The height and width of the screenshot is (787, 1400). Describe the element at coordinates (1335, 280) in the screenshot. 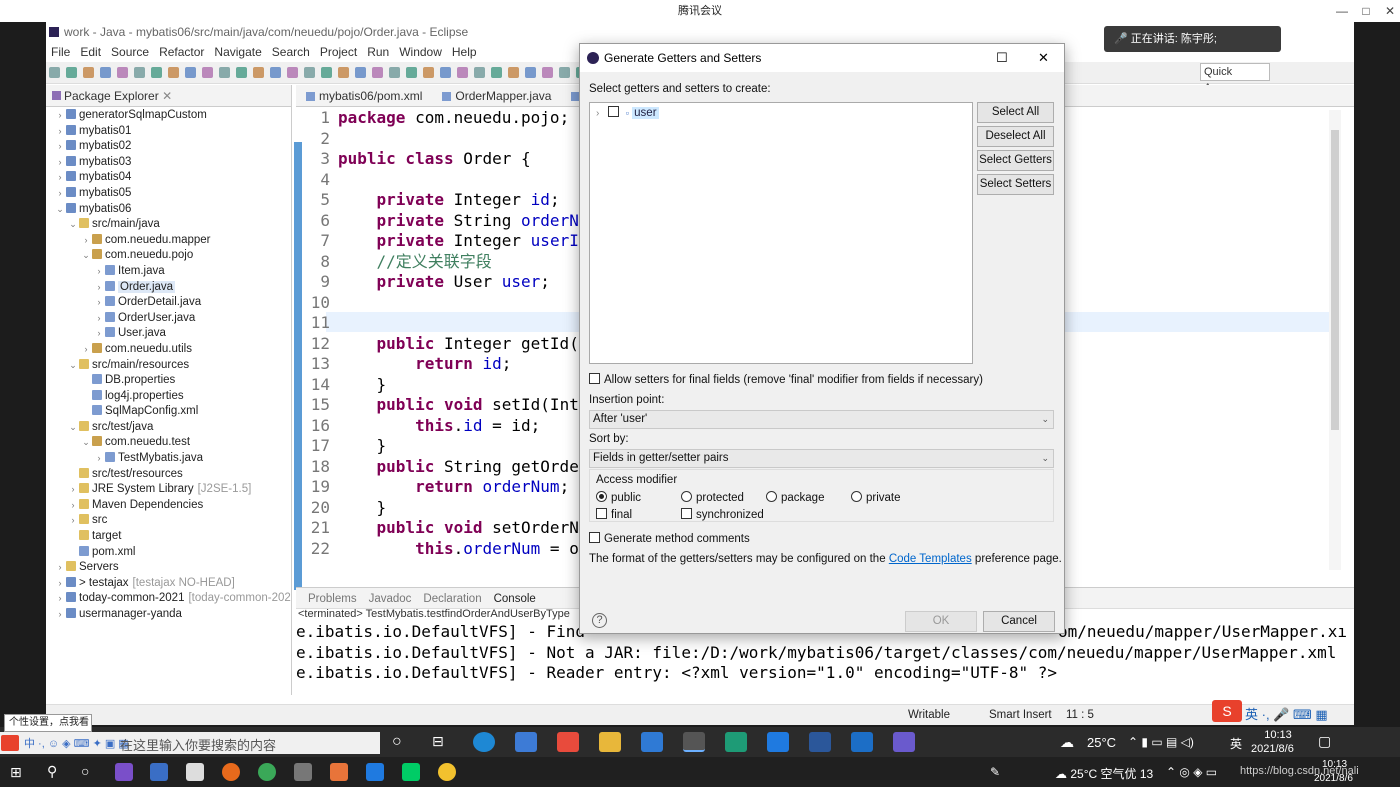

I see `editor-scroll-thumb` at that location.